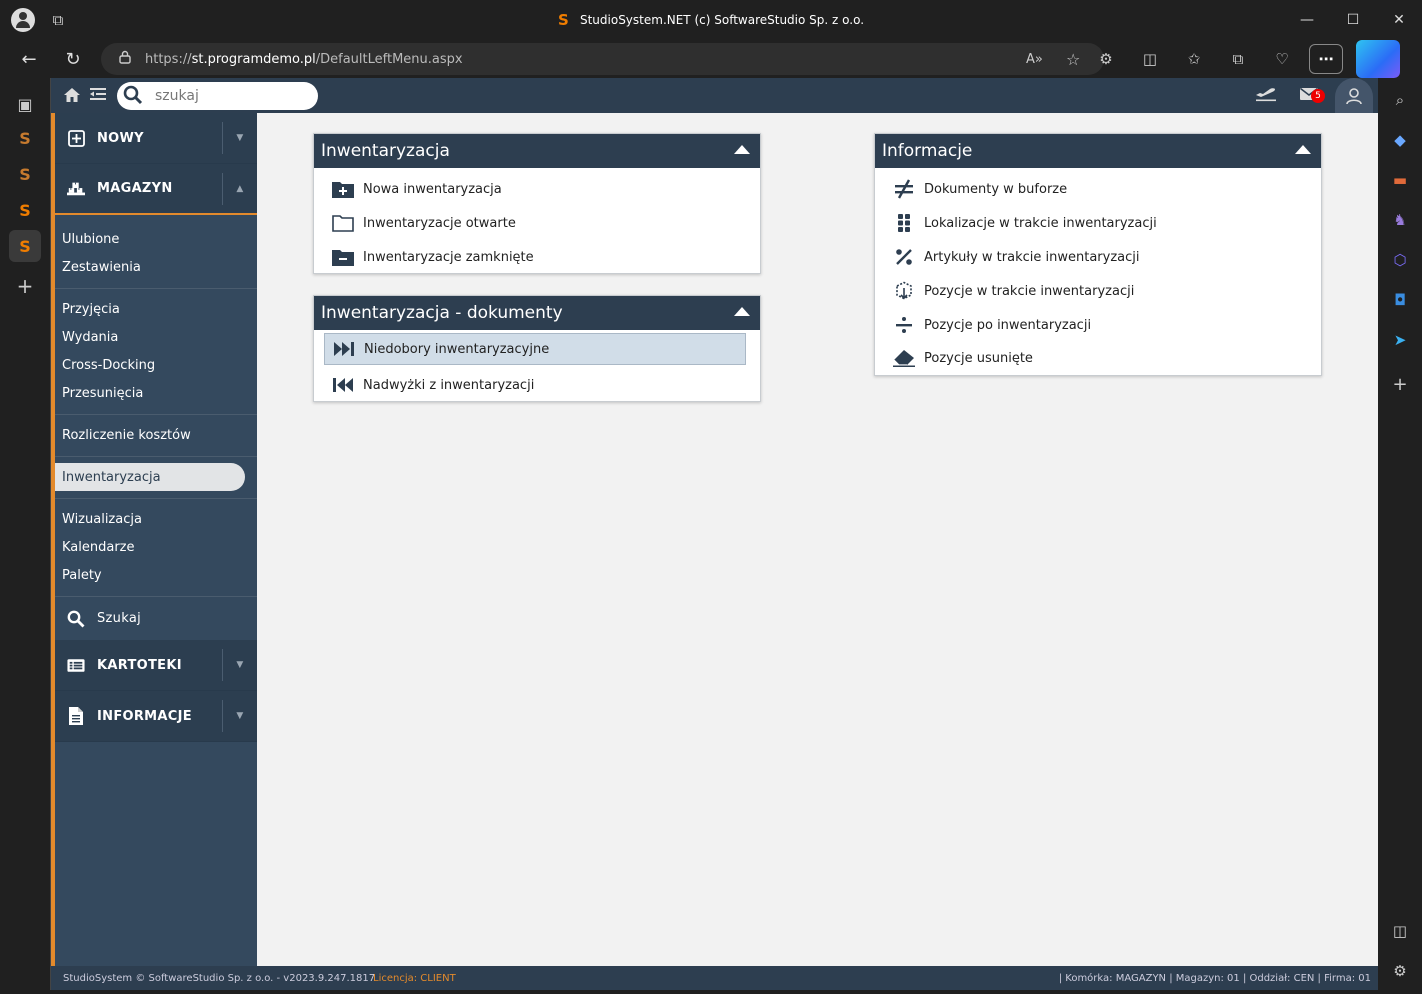 The width and height of the screenshot is (1422, 994). Describe the element at coordinates (156, 309) in the screenshot. I see `menu-item-receipts: Przyjęcia` at that location.